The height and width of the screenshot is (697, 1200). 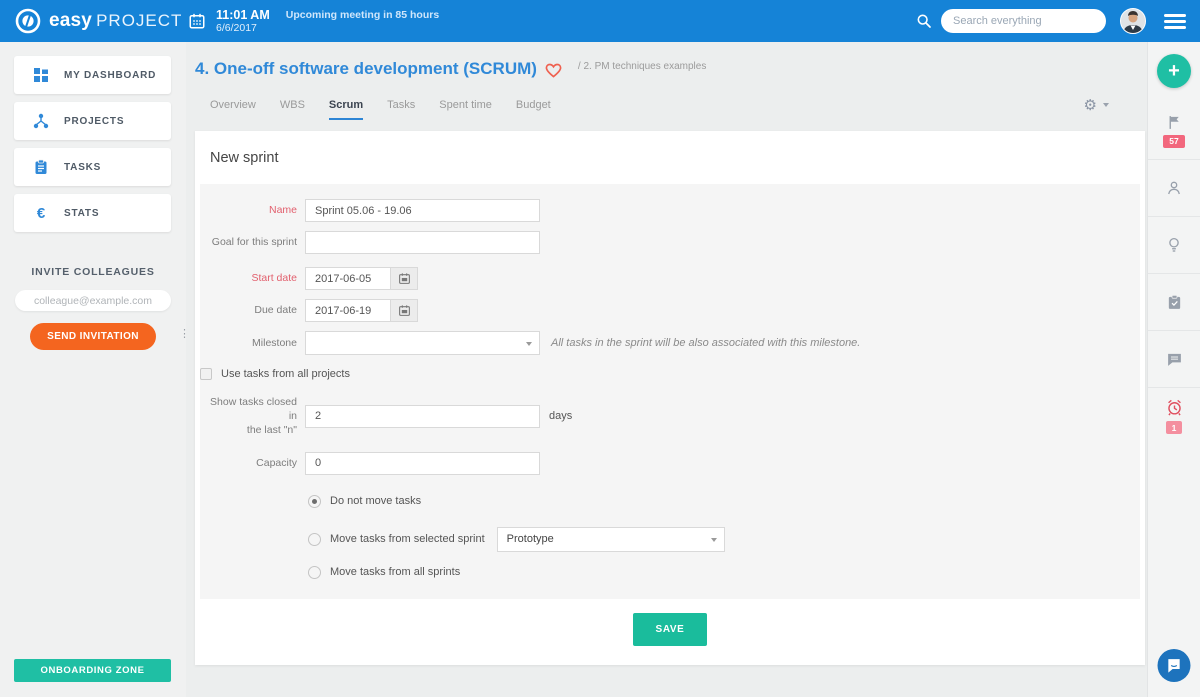 I want to click on logo-text-project: PROJECT, so click(x=139, y=20).